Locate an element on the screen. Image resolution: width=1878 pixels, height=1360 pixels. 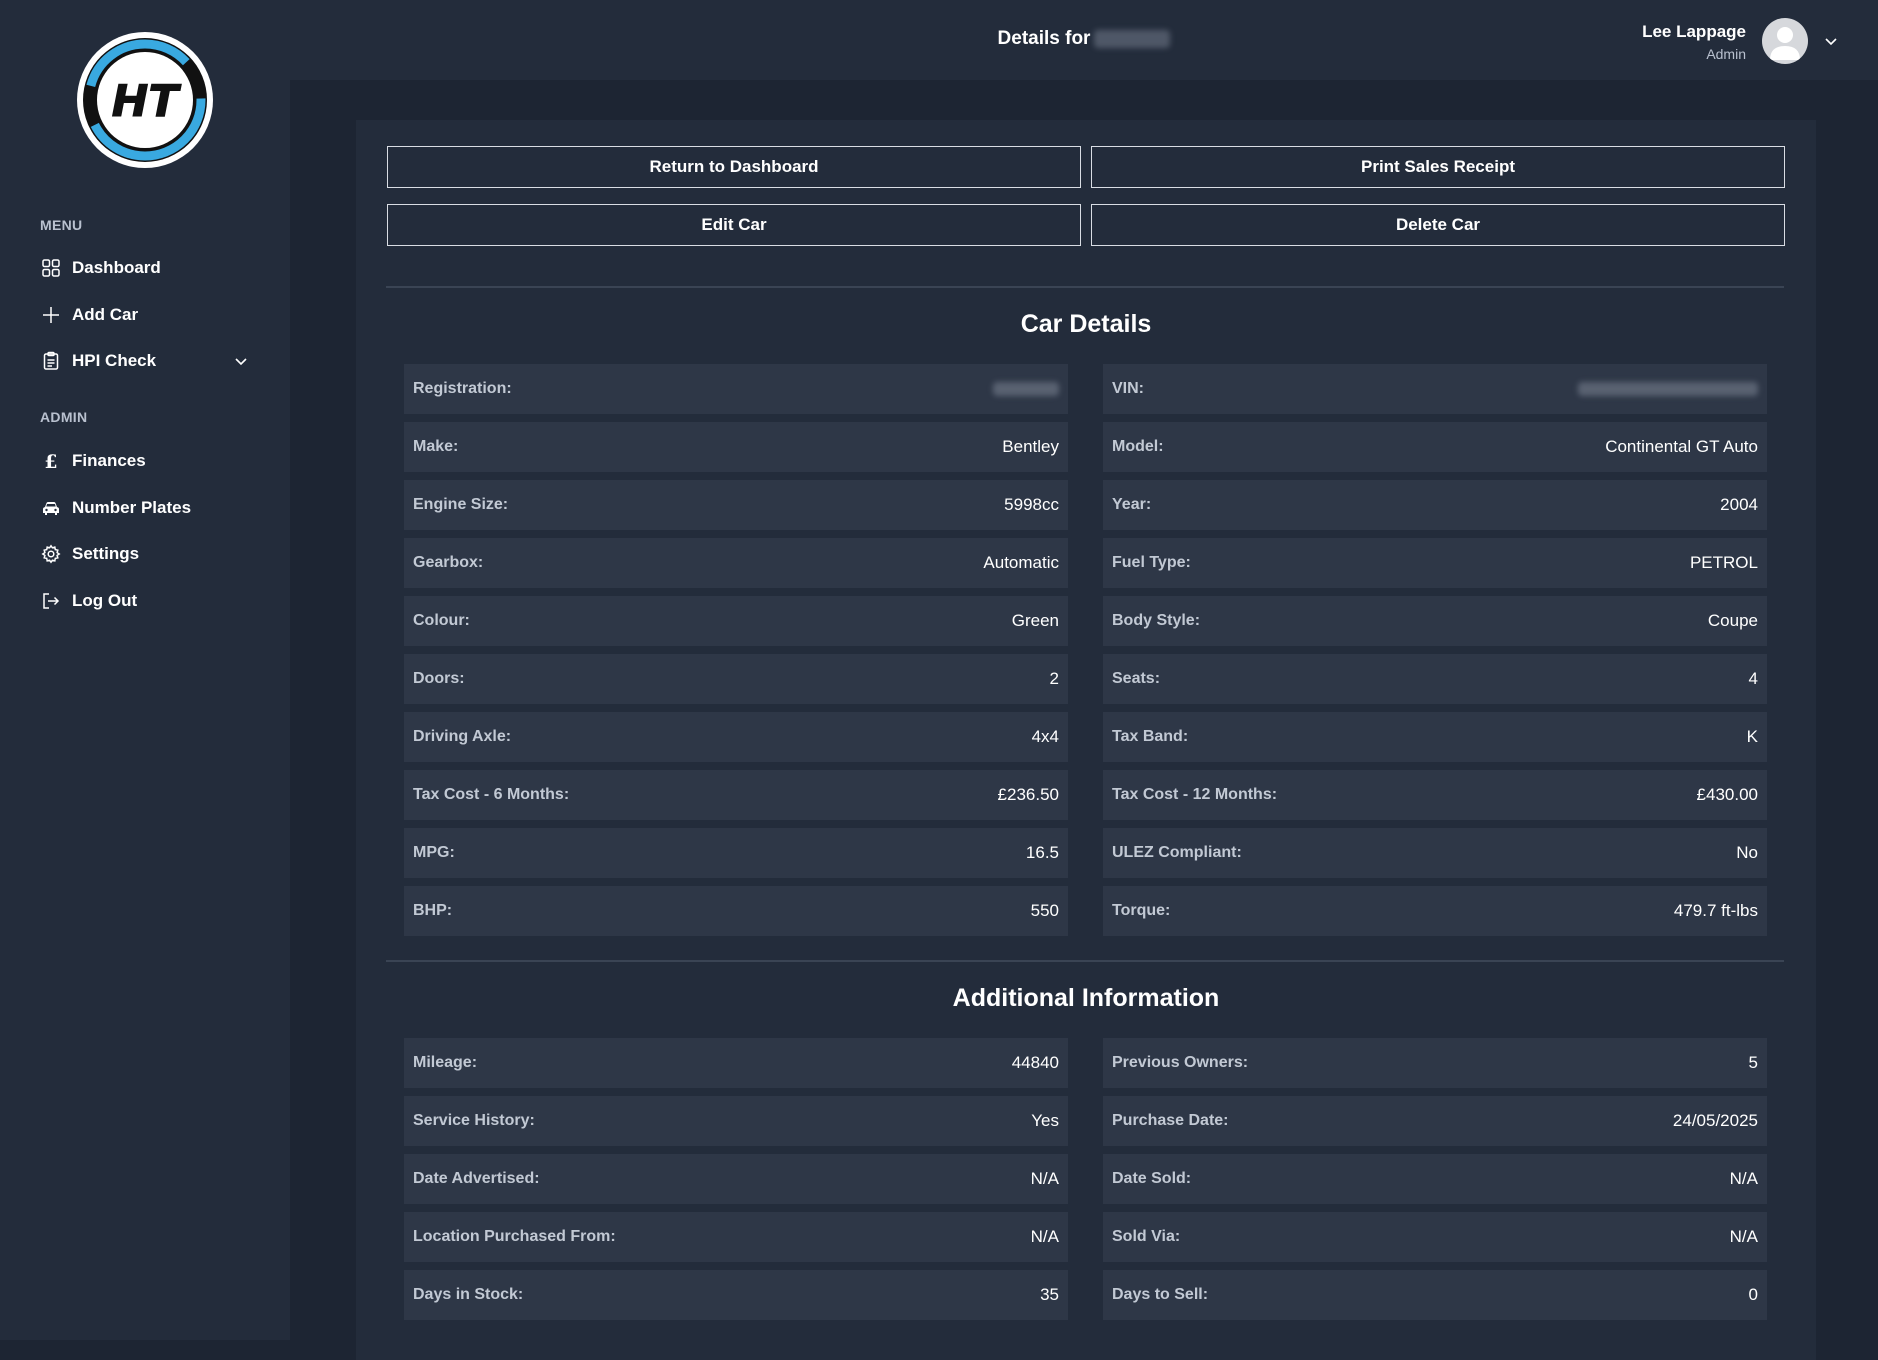
detail-label: Year: is located at coordinates (1132, 504).